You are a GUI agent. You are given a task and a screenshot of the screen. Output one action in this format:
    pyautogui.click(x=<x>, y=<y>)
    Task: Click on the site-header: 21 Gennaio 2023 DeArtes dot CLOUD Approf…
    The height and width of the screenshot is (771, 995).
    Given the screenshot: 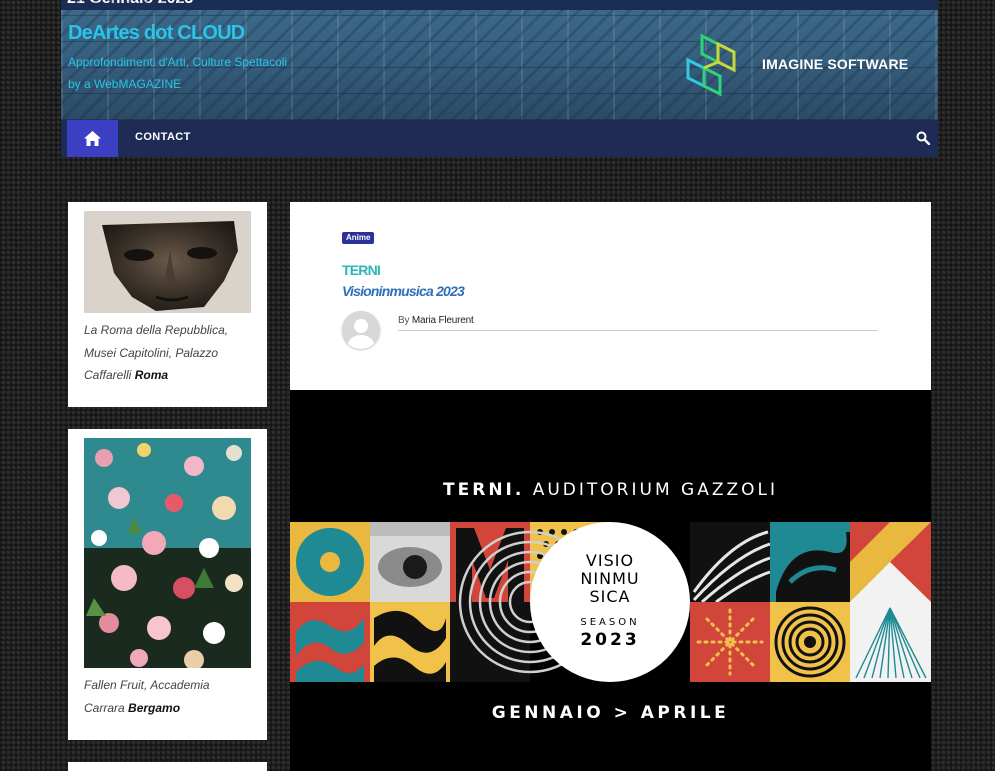 What is the action you would take?
    pyautogui.click(x=499, y=60)
    